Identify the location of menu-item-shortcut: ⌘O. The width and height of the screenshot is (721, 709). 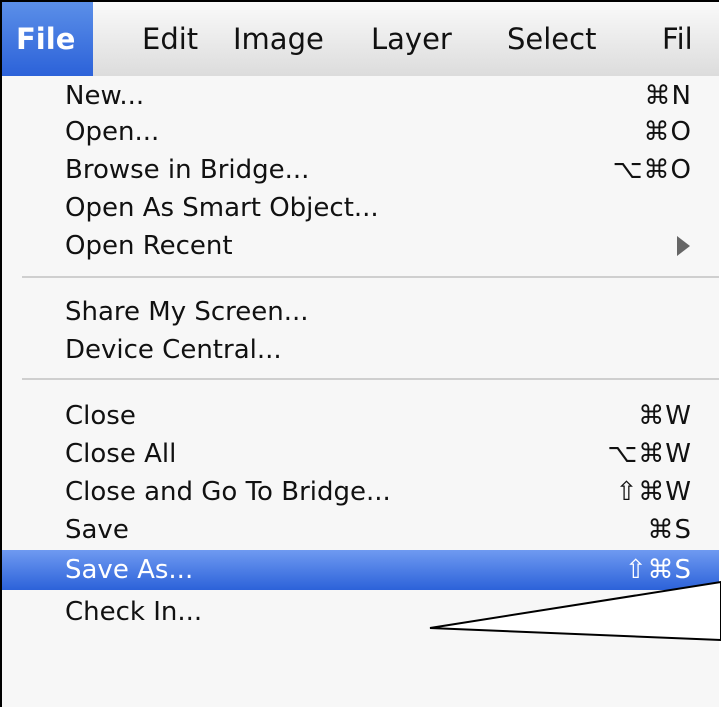
(667, 132).